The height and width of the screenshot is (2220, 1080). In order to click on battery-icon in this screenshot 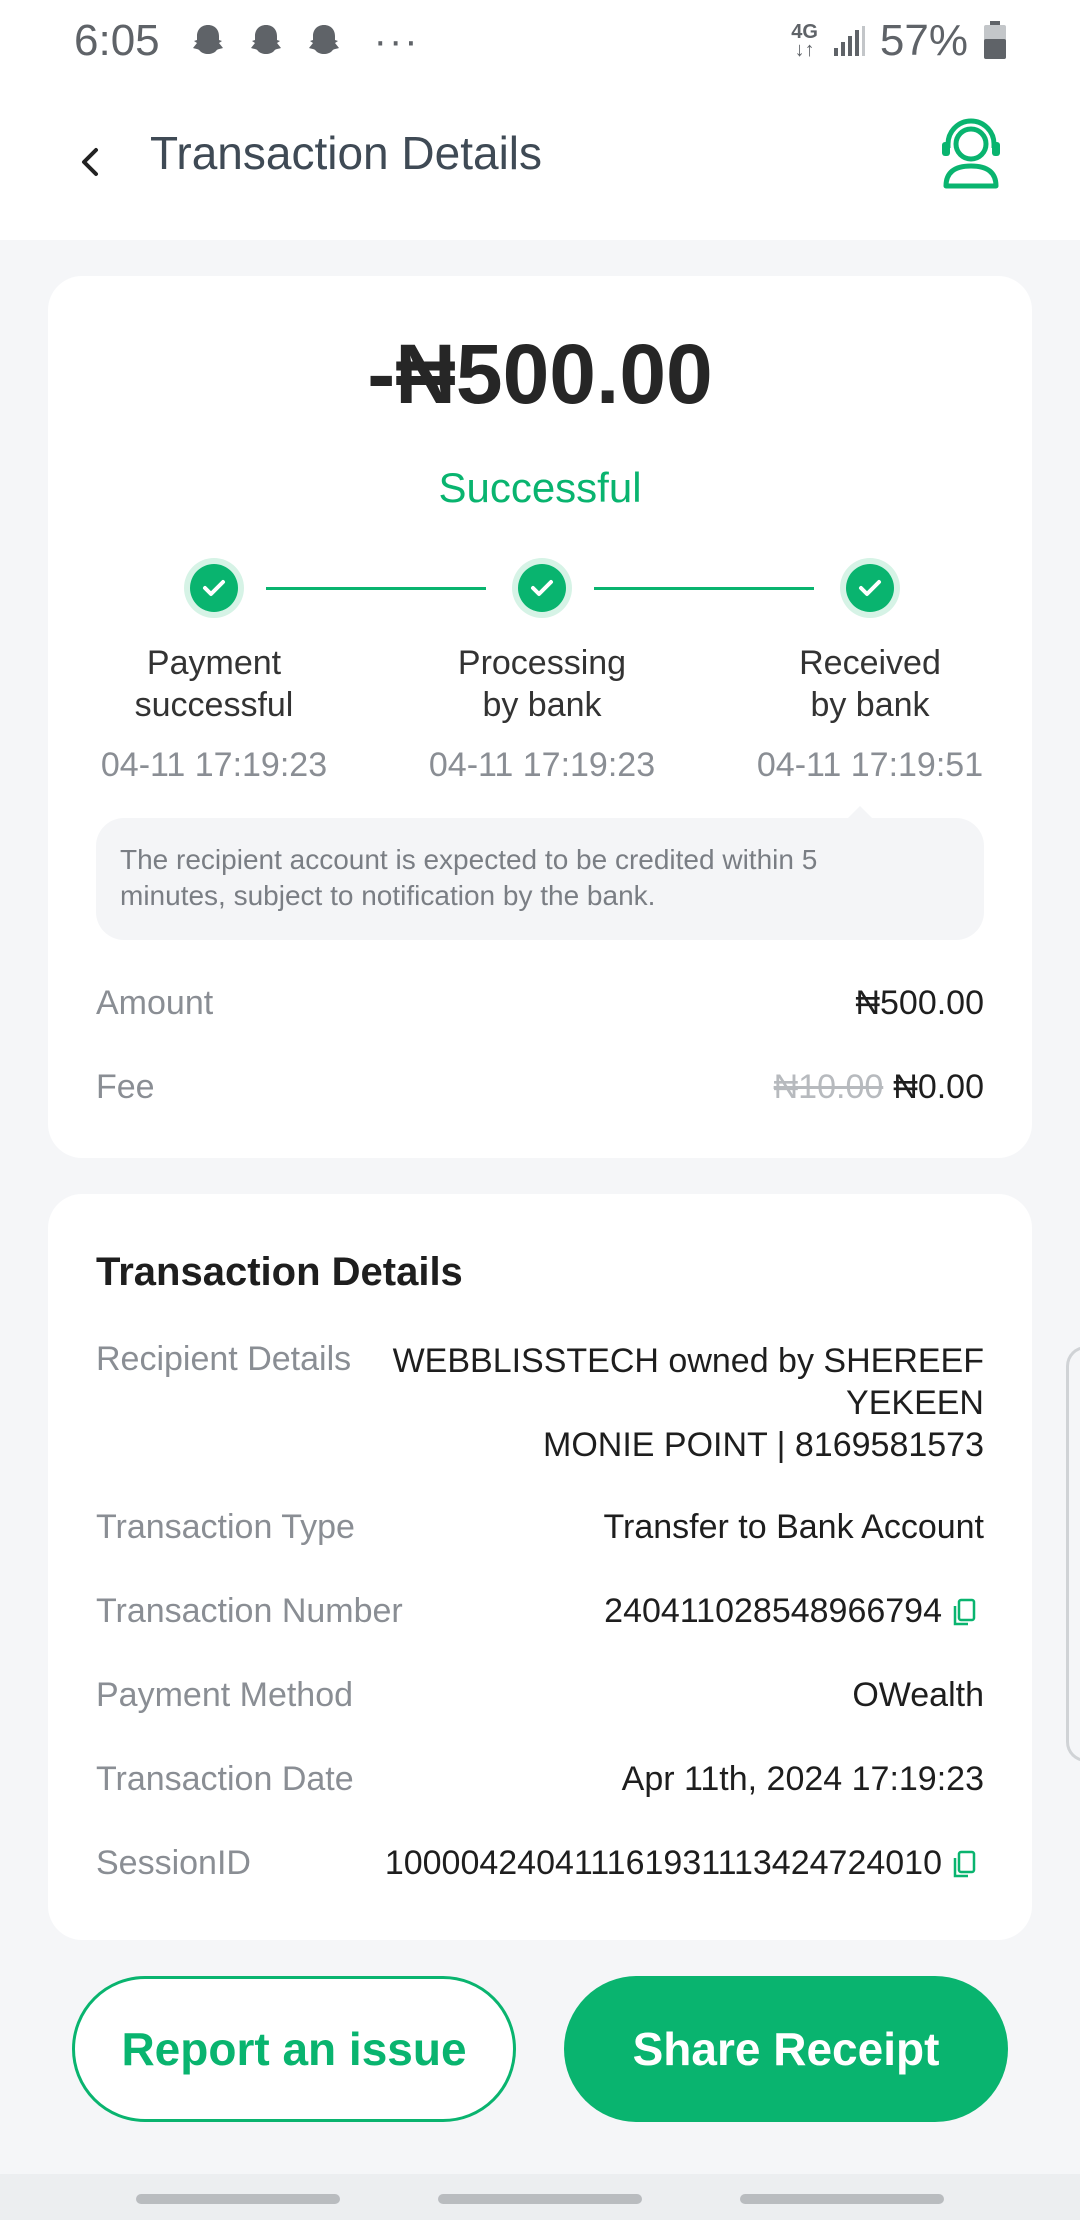, I will do `click(995, 40)`.